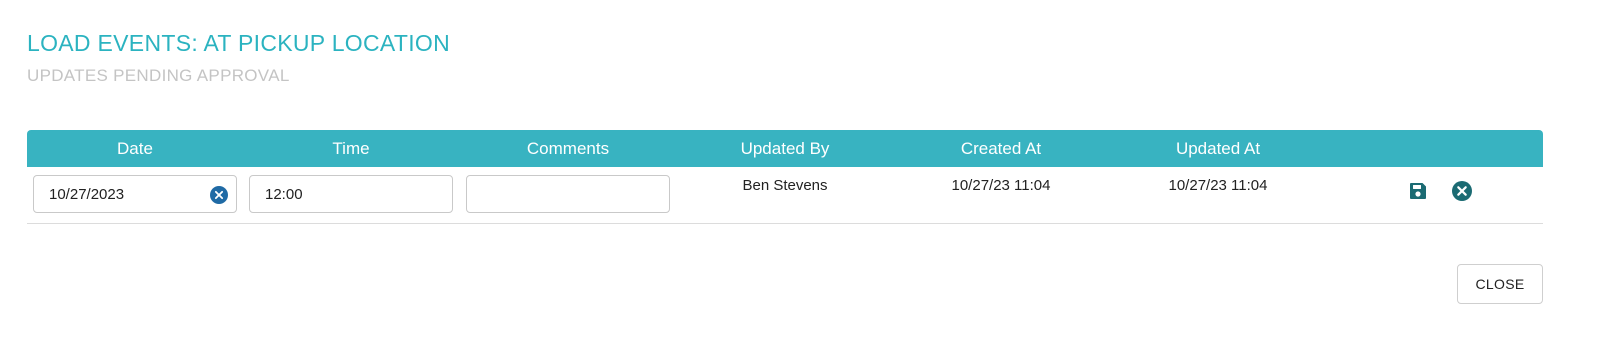  I want to click on date-input, so click(135, 194).